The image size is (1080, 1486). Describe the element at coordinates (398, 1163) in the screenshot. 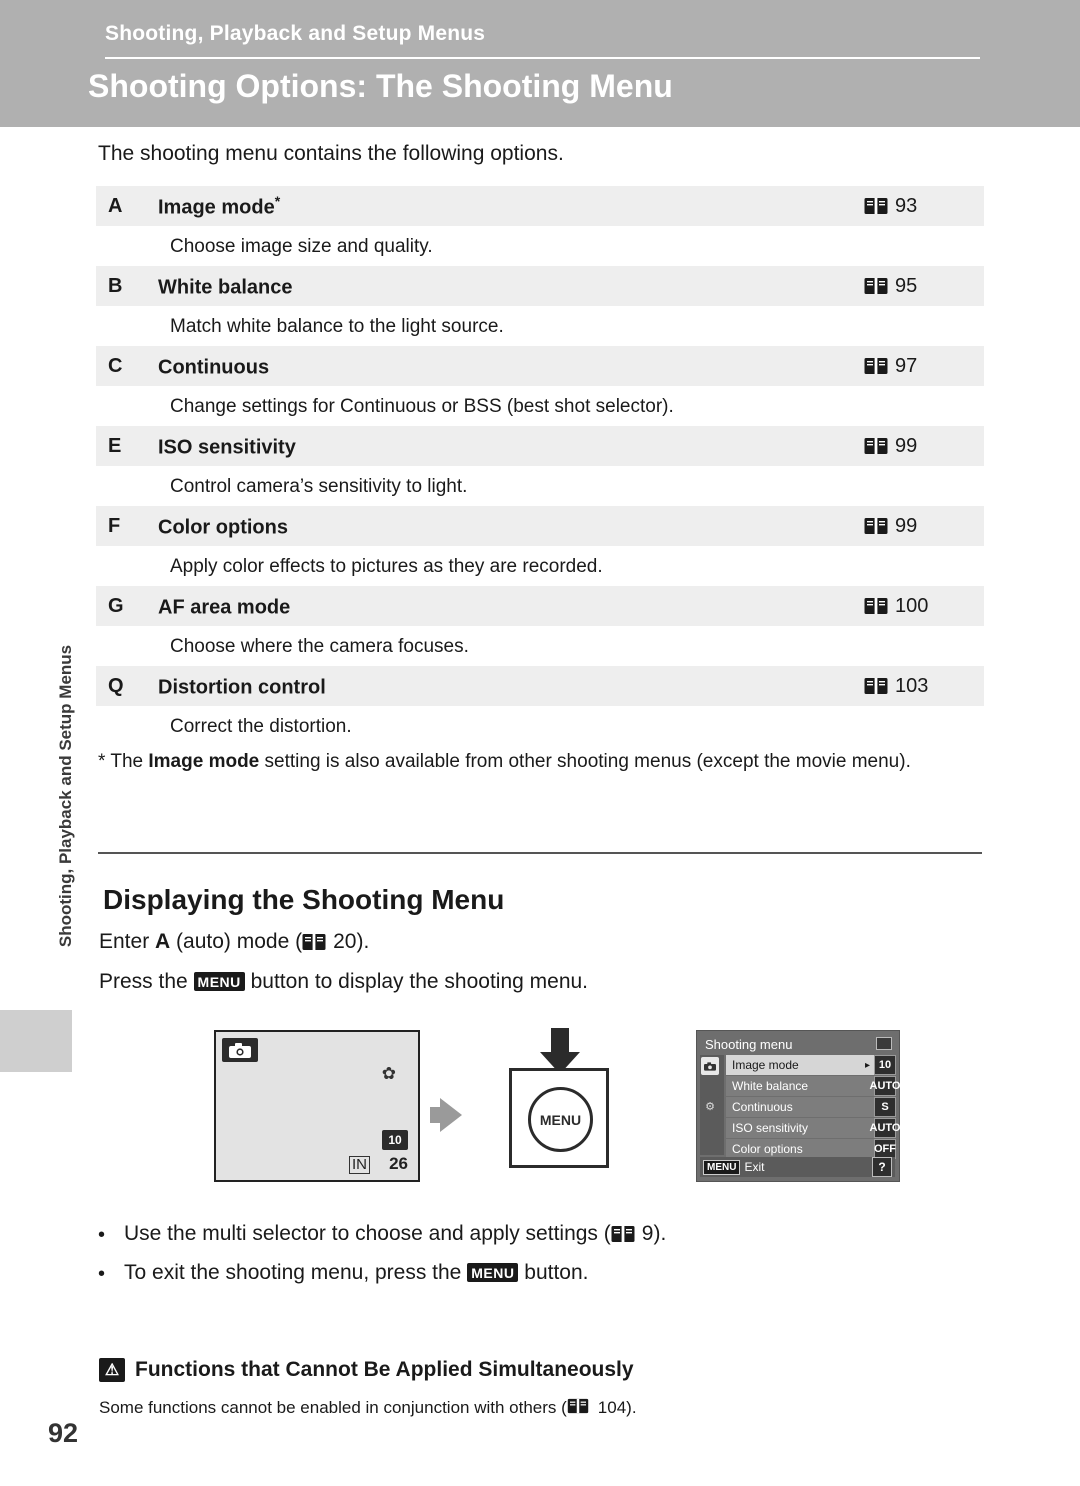

I see `shots-remaining: 26` at that location.